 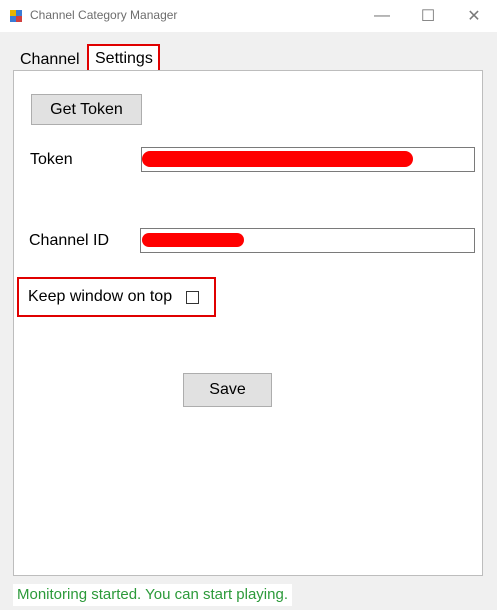 I want to click on window-title: Channel Category Manager, so click(x=104, y=15).